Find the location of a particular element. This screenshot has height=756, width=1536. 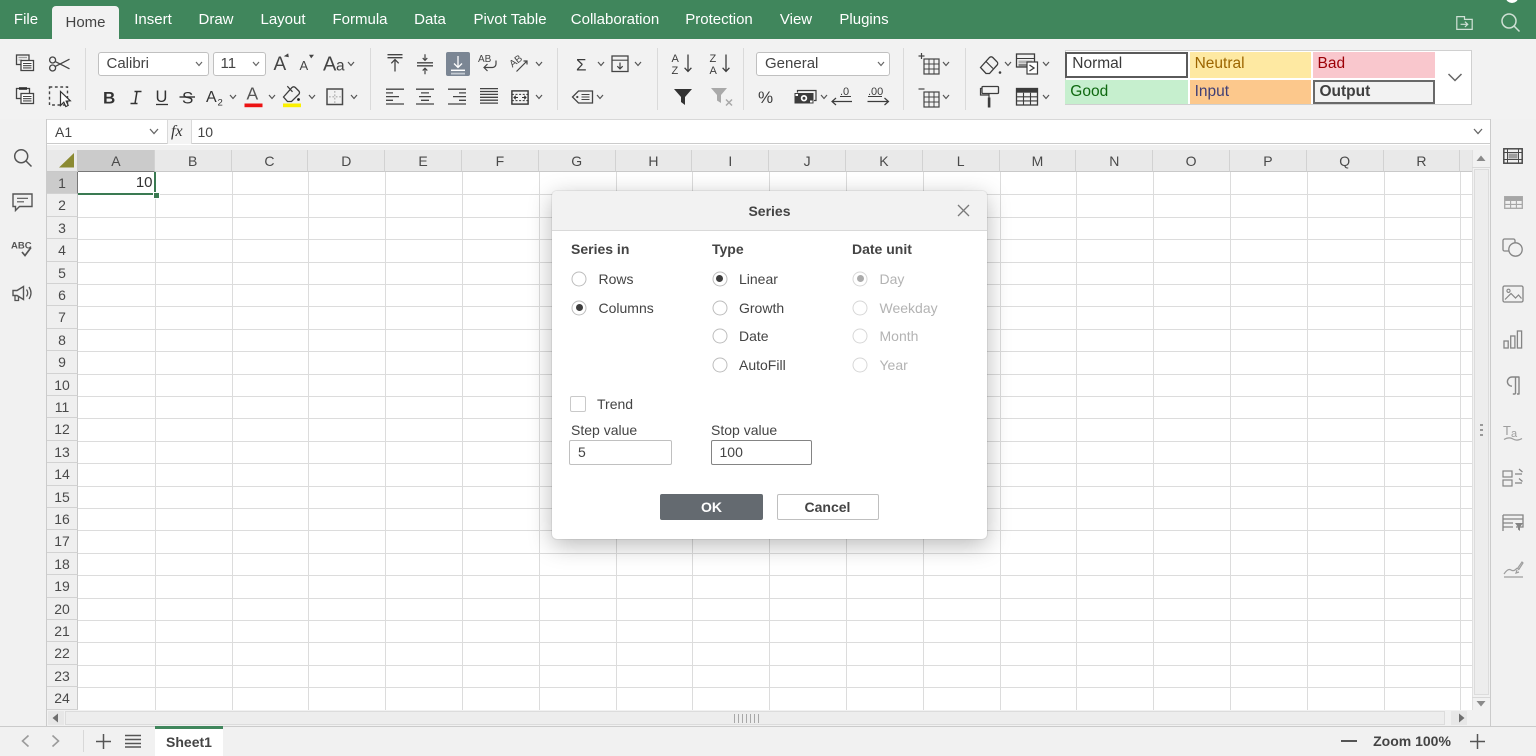

svg-text: B is located at coordinates (109, 98).